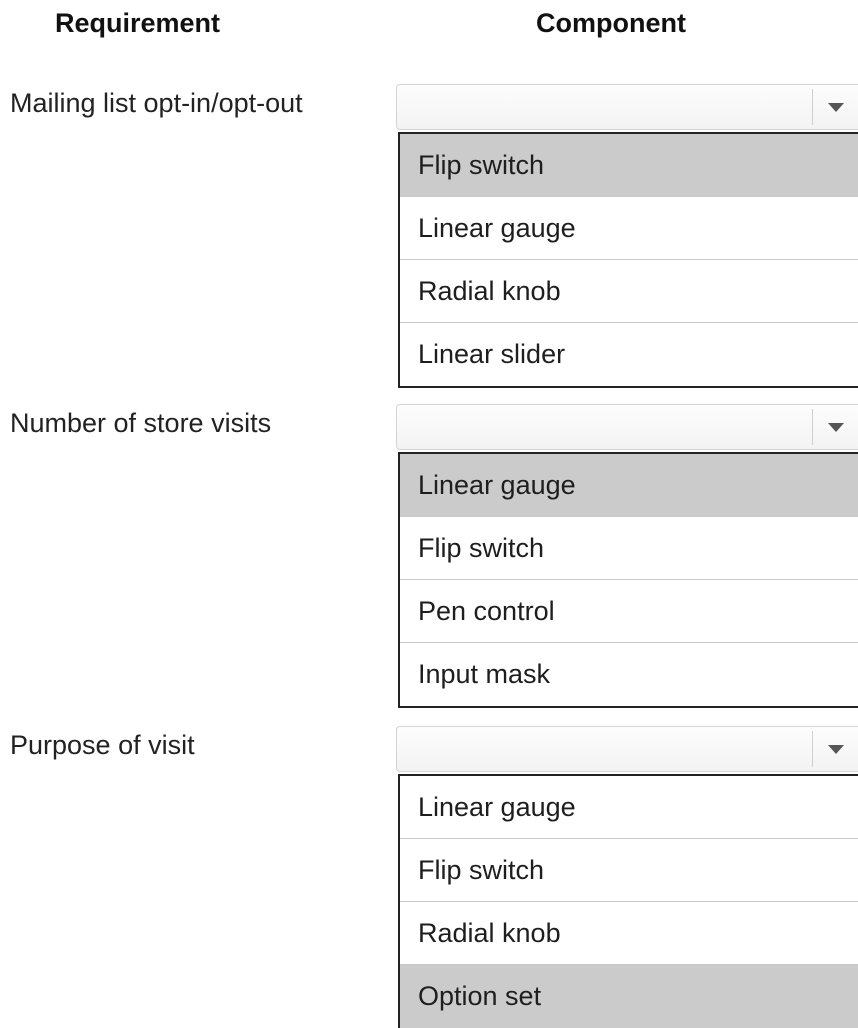  What do you see at coordinates (627, 107) in the screenshot?
I see `component-dropdown-mailing-list` at bounding box center [627, 107].